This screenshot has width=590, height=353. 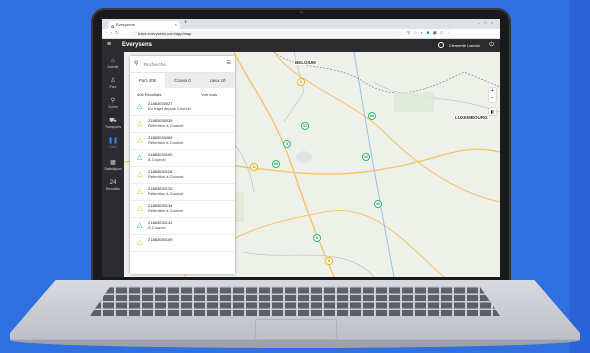 I want to click on layers-icon: ◧, so click(x=492, y=111).